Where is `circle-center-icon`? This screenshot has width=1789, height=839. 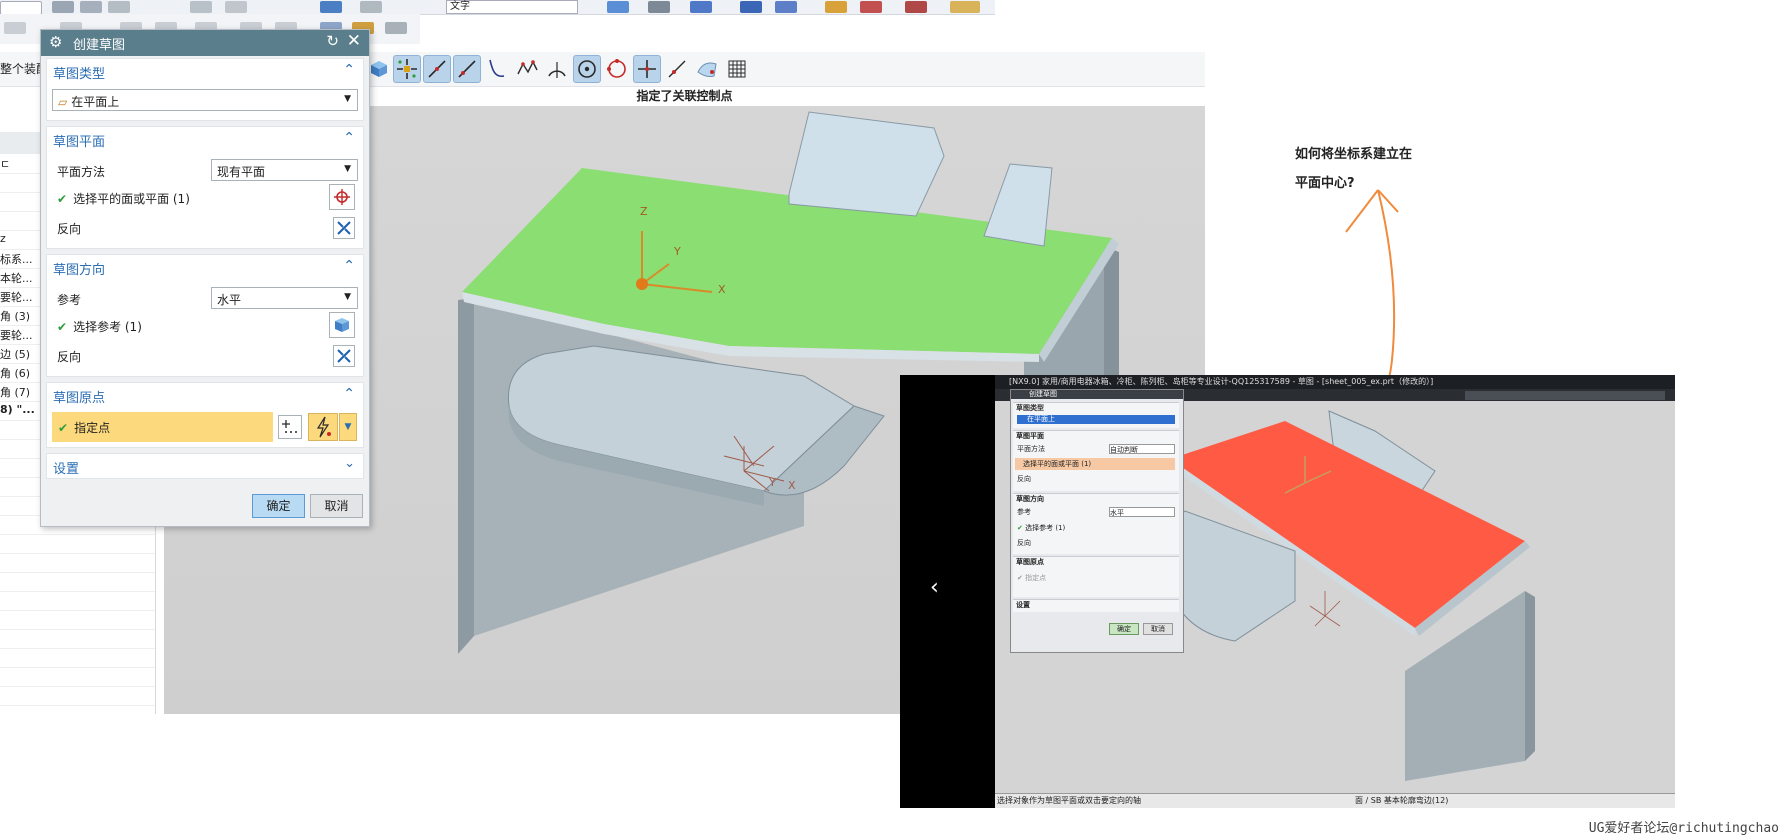 circle-center-icon is located at coordinates (587, 69).